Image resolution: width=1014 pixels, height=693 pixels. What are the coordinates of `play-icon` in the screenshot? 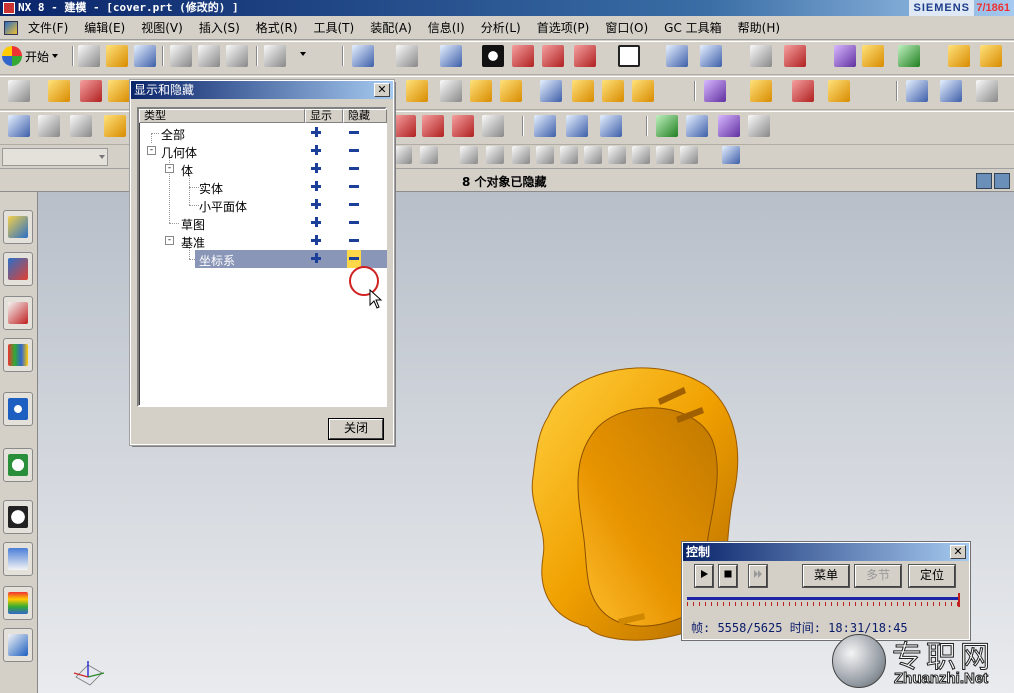 It's located at (909, 56).